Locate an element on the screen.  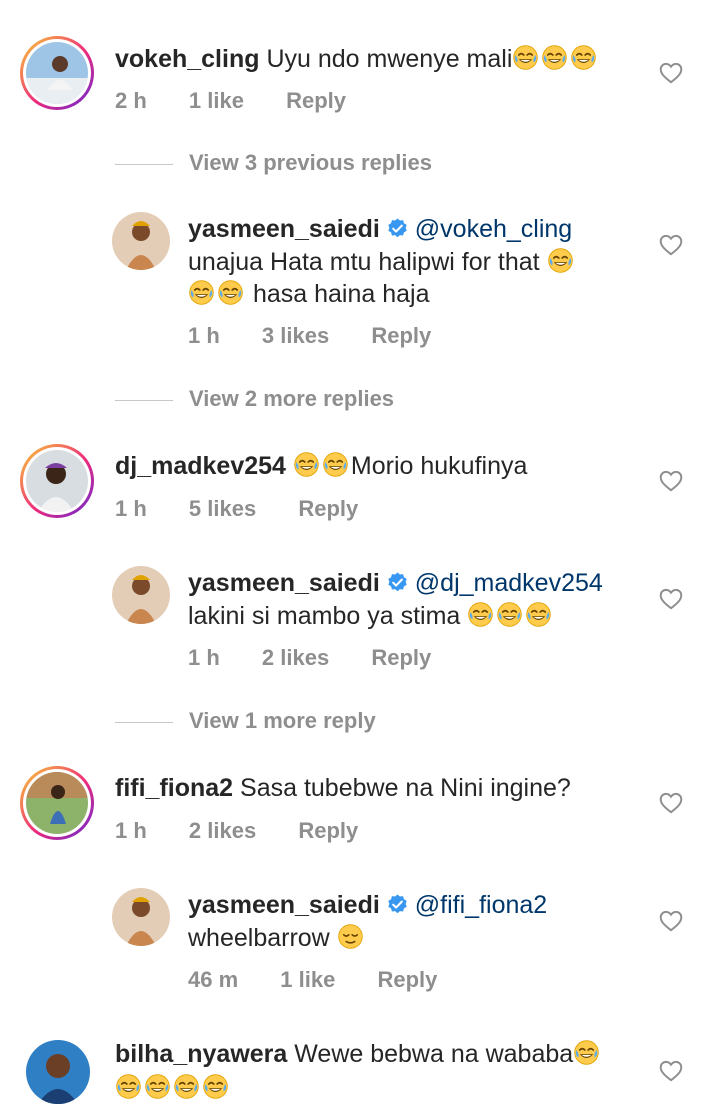
username: fifi_fiona2 is located at coordinates (174, 788).